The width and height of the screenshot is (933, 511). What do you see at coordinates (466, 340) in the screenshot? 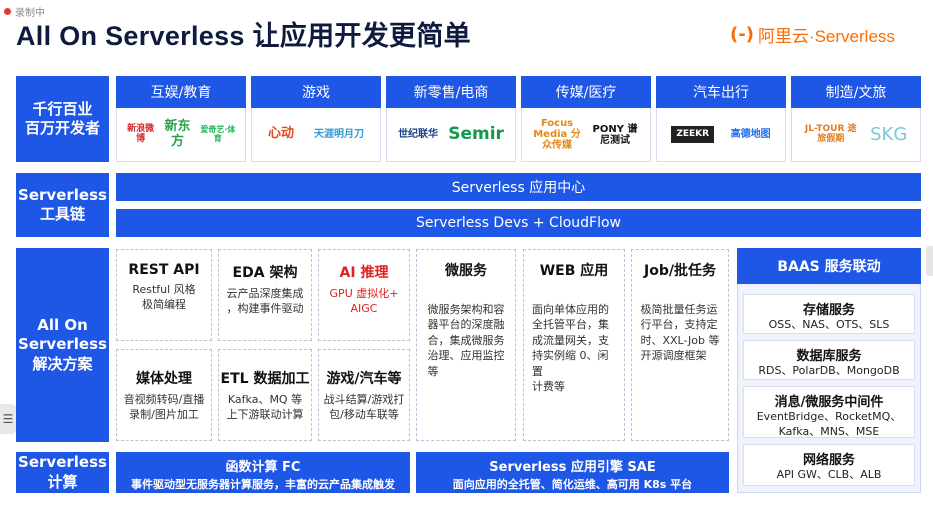
I see `card-desc: 微服务架构和容 器平台的深度融 合，集成微服务 治理、应用监控 等` at bounding box center [466, 340].